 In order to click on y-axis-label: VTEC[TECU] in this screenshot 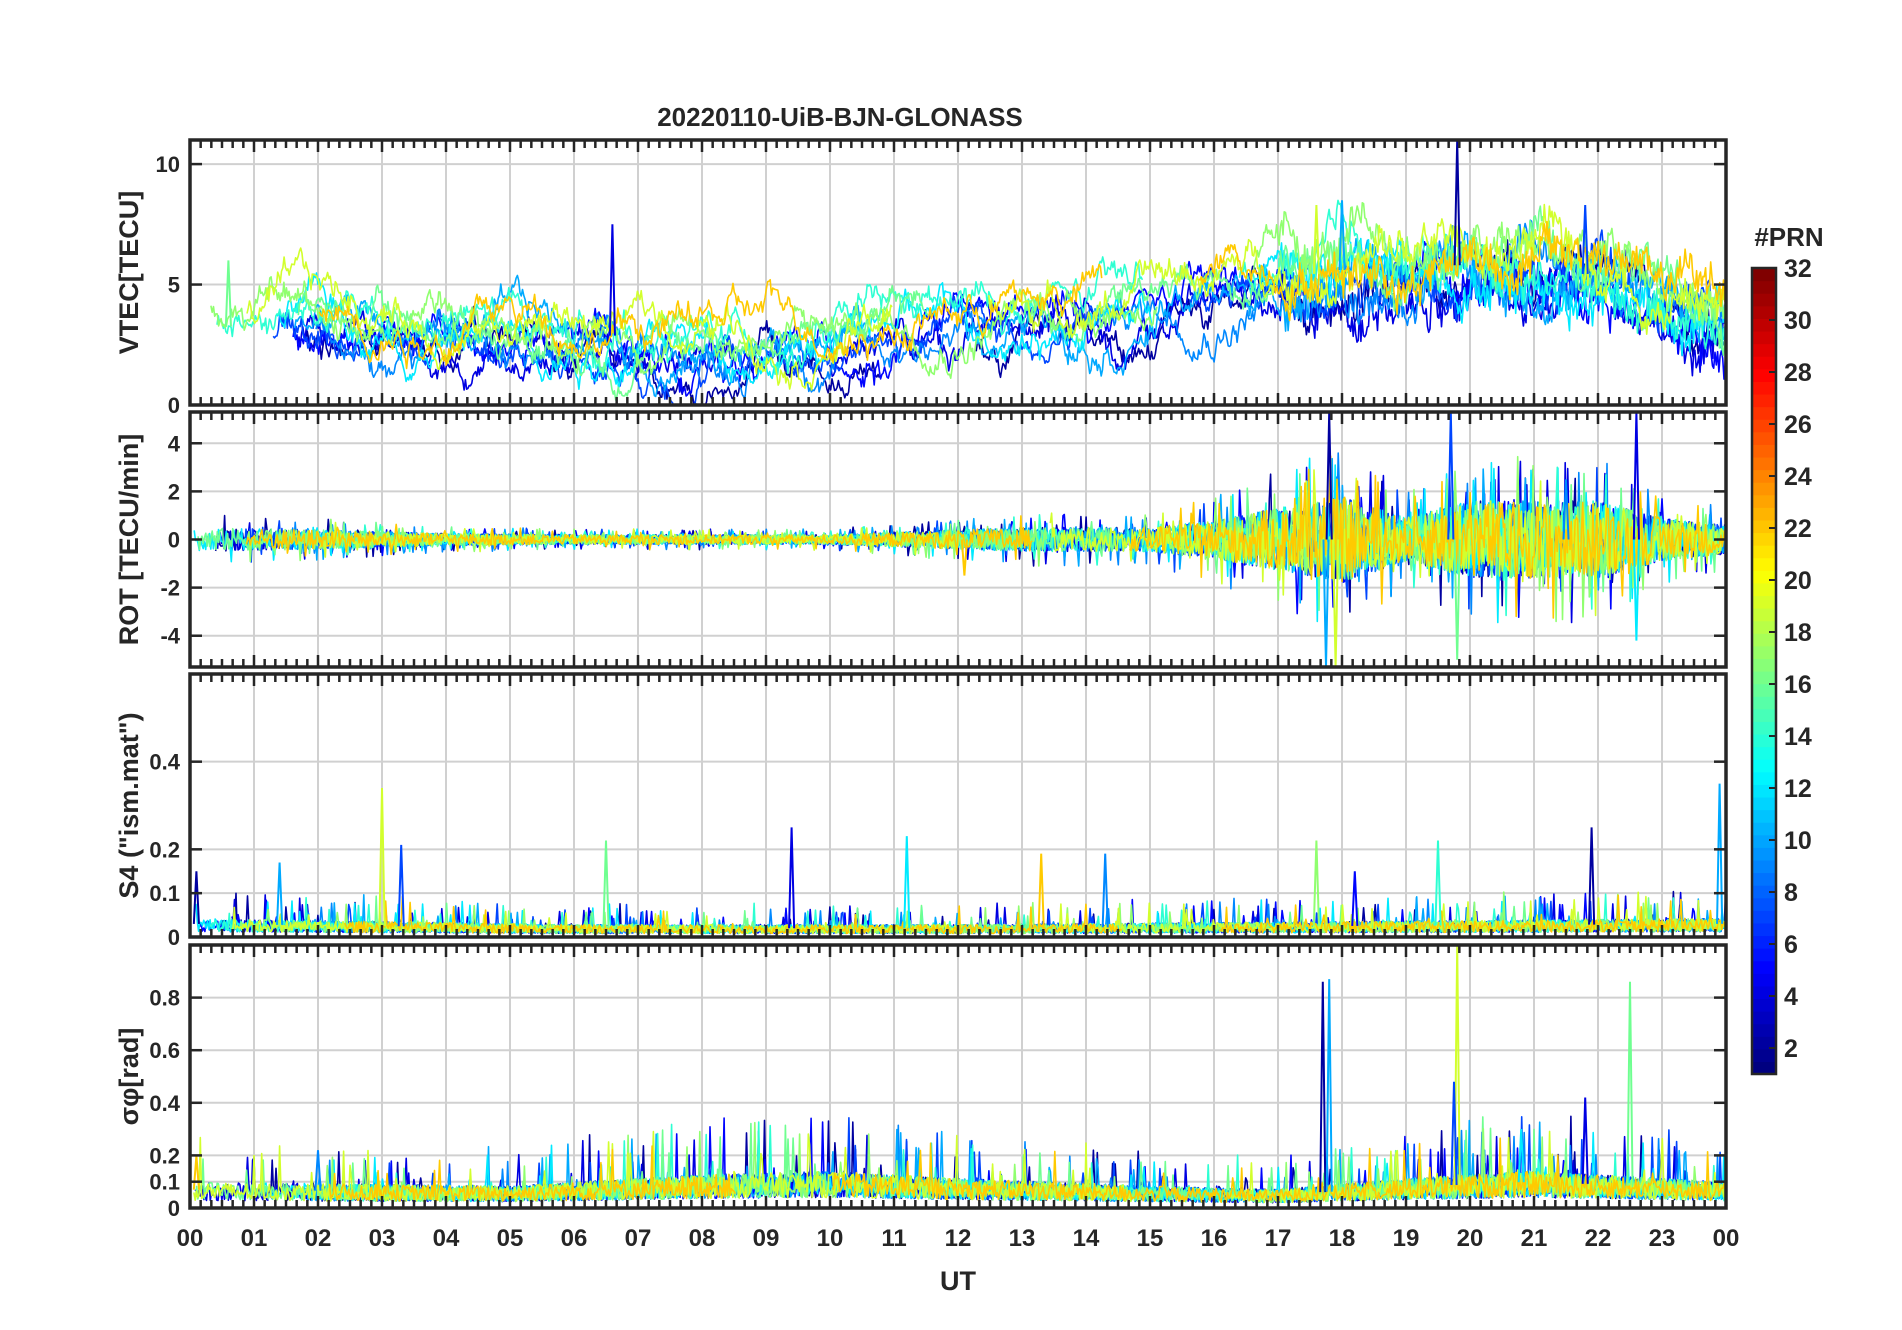, I will do `click(129, 273)`.